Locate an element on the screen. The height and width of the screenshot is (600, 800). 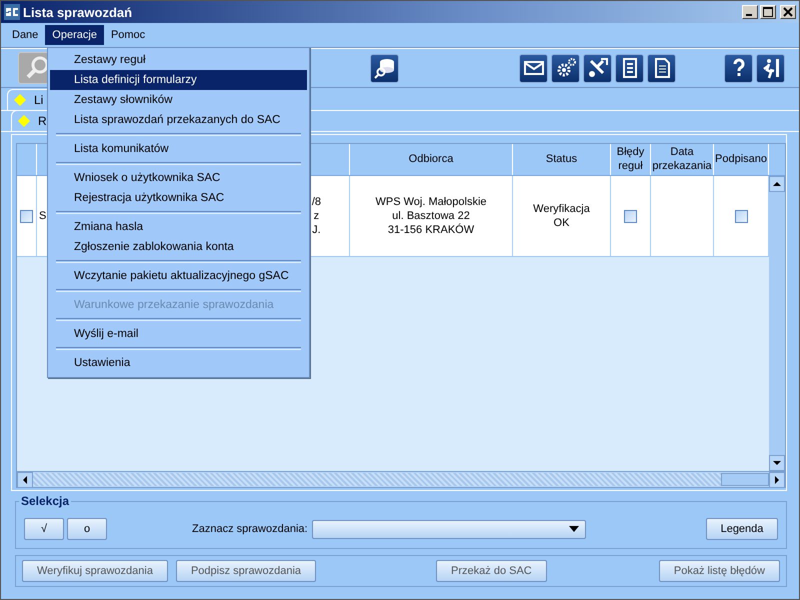
legend-button: Legenda is located at coordinates (742, 529).